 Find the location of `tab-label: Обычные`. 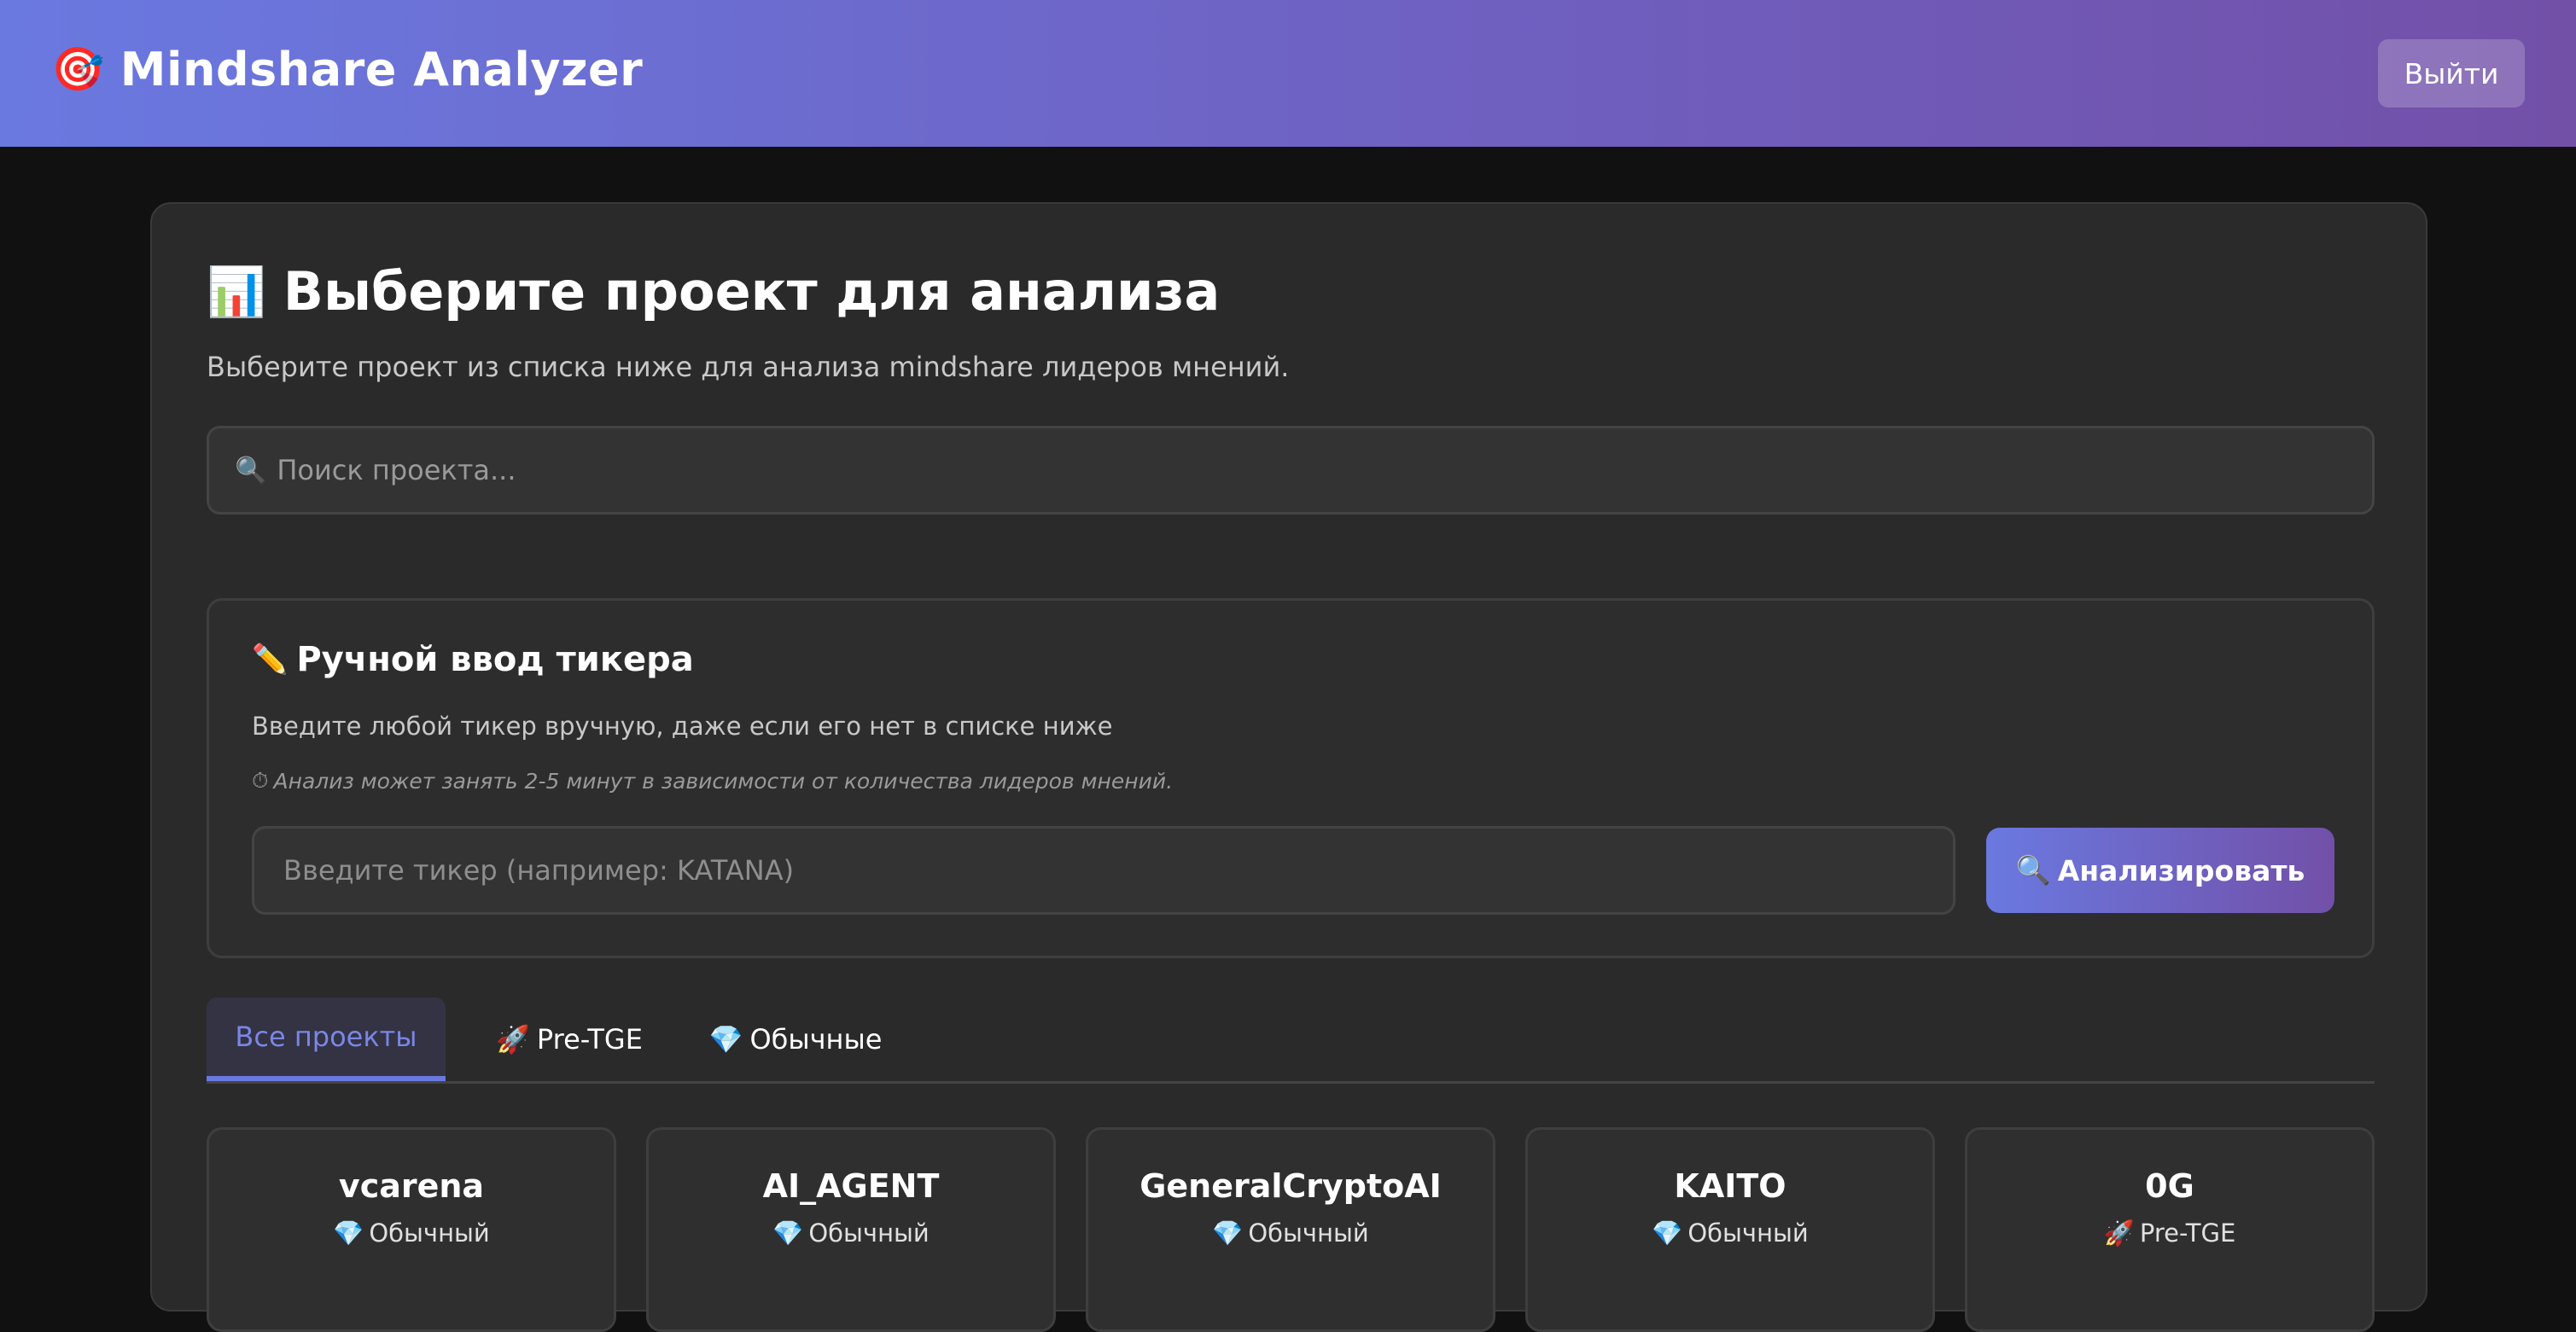

tab-label: Обычные is located at coordinates (816, 1039).